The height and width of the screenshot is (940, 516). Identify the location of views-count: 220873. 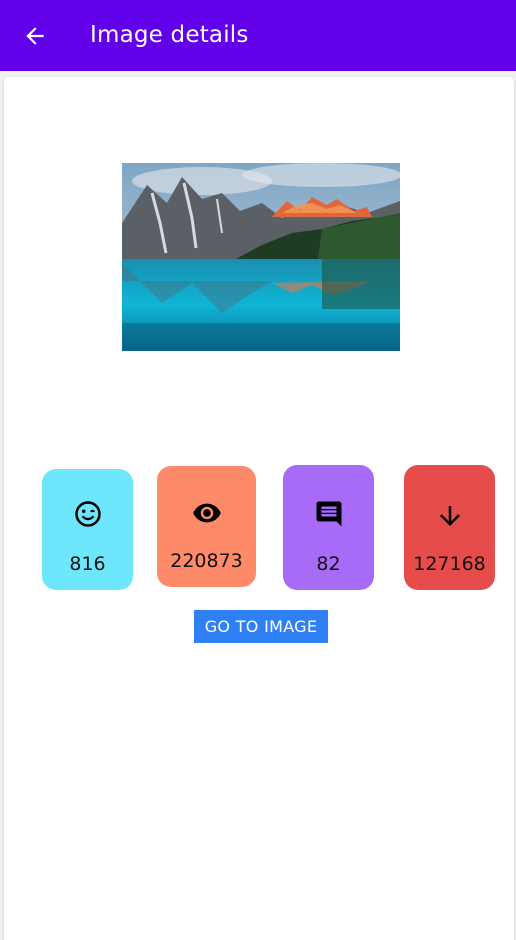
(206, 561).